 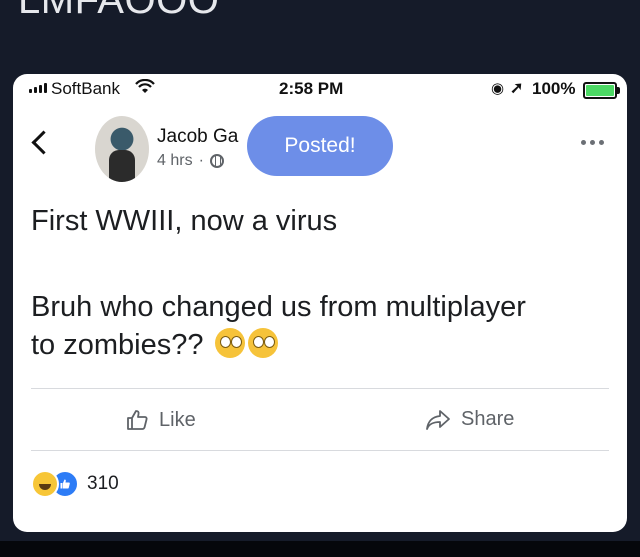 I want to click on post-timestamp: 4 hrs, so click(x=175, y=161).